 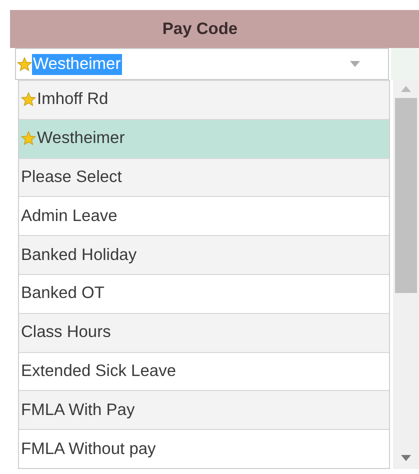 I want to click on dropdown-option: FMLA With Pay, so click(x=204, y=410).